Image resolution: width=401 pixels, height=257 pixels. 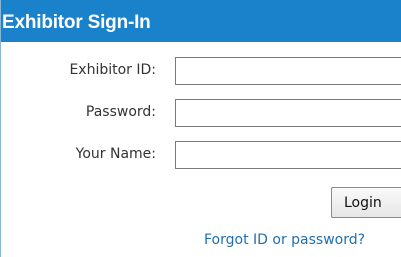 What do you see at coordinates (288, 155) in the screenshot?
I see `your-name-input` at bounding box center [288, 155].